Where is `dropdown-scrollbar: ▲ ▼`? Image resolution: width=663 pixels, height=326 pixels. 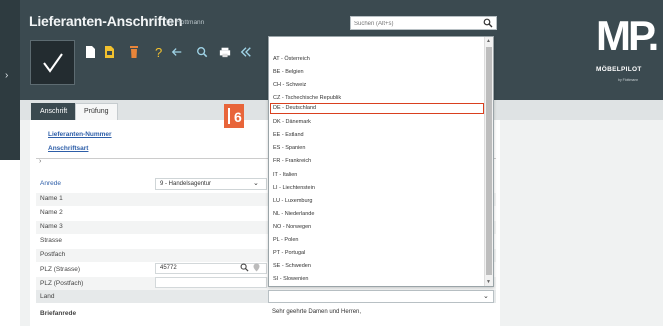 dropdown-scrollbar: ▲ ▼ is located at coordinates (488, 161).